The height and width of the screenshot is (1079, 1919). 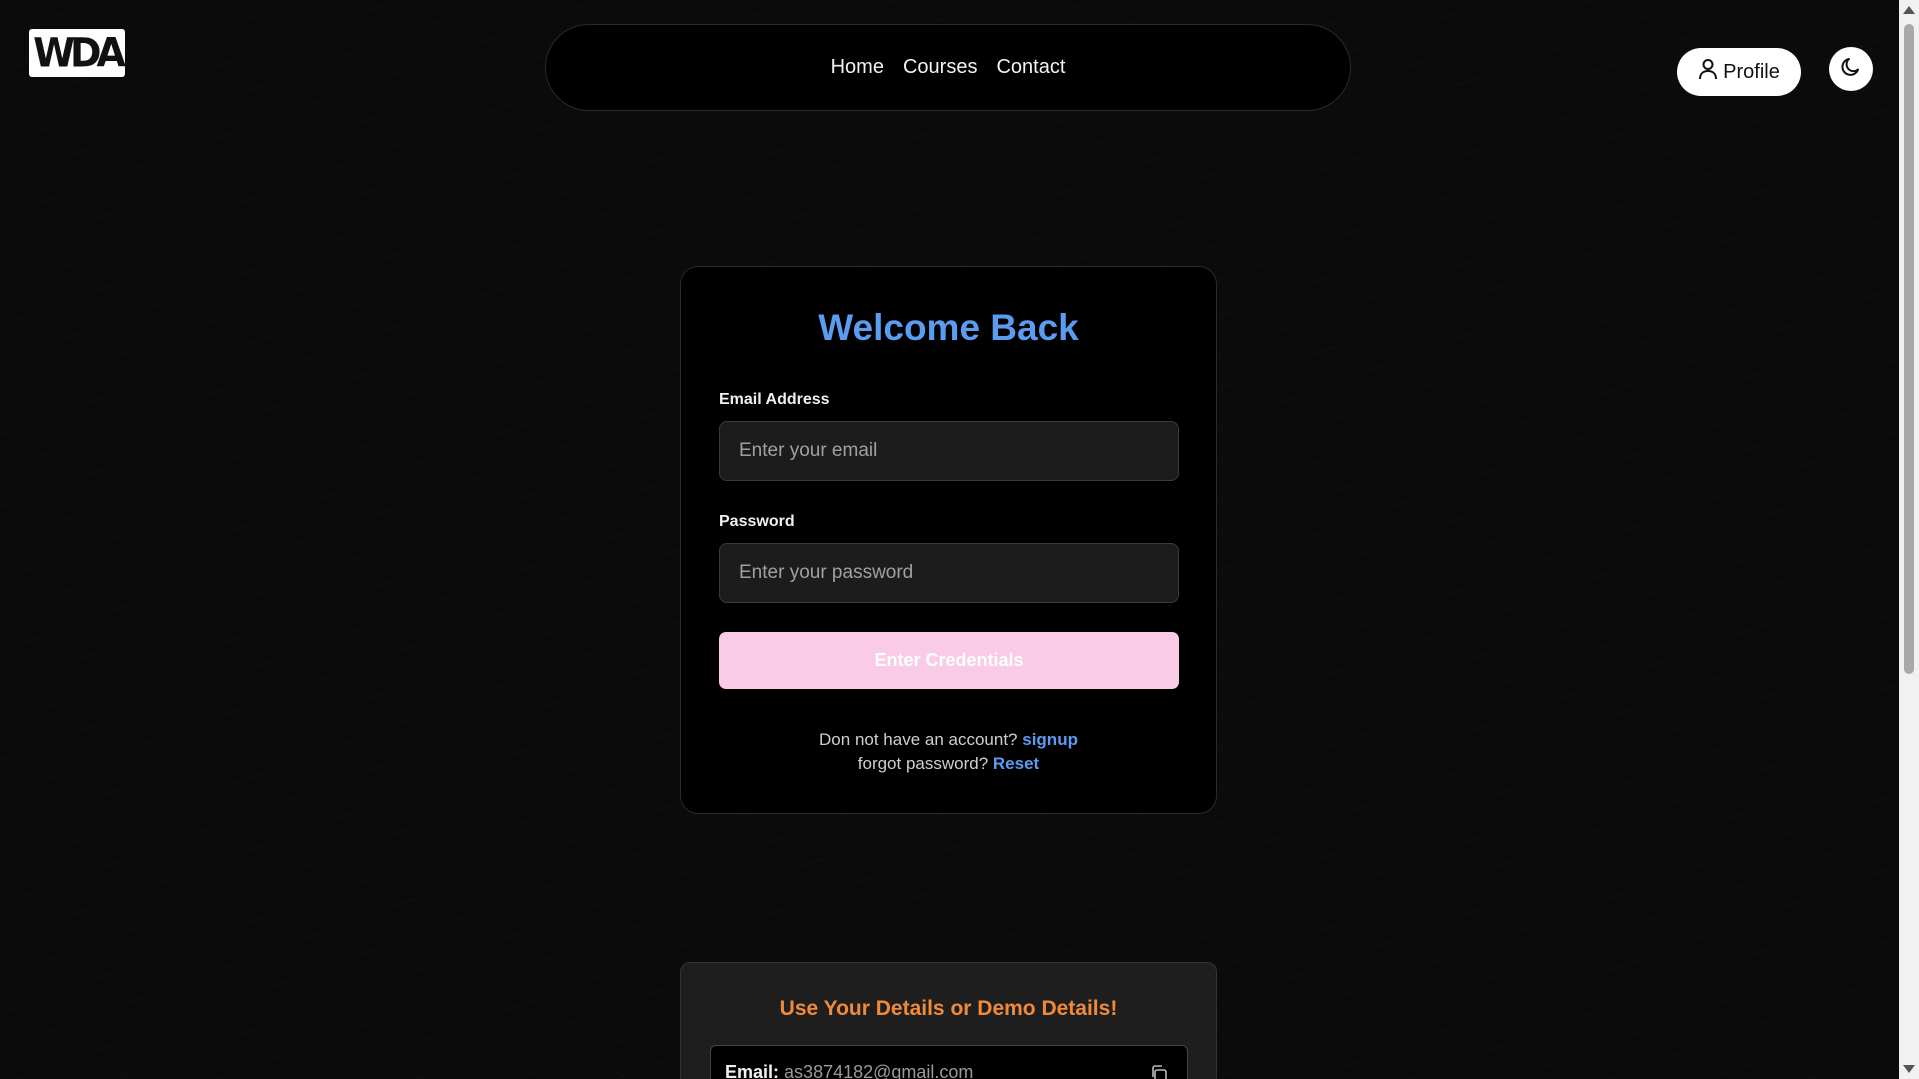 I want to click on profile-label: Profile, so click(x=1751, y=71).